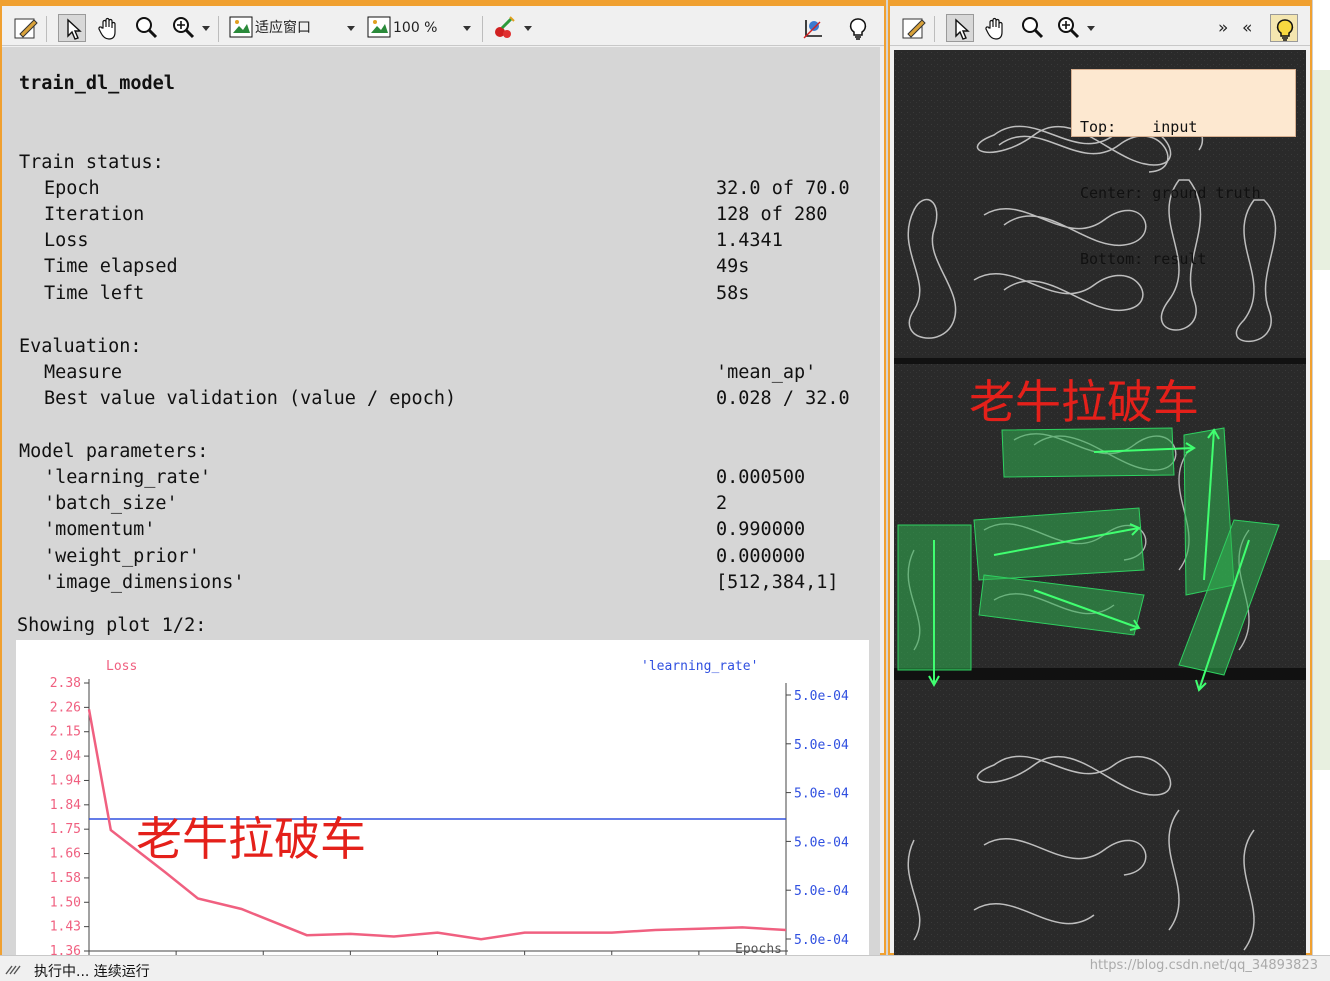 The width and height of the screenshot is (1330, 981). What do you see at coordinates (758, 949) in the screenshot?
I see `x-axis-label: Epochs` at bounding box center [758, 949].